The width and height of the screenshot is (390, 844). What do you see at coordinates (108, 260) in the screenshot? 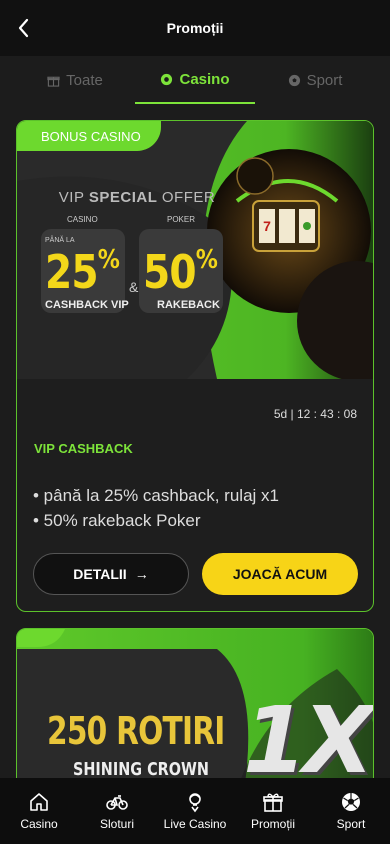
I see `casino-unit: %` at bounding box center [108, 260].